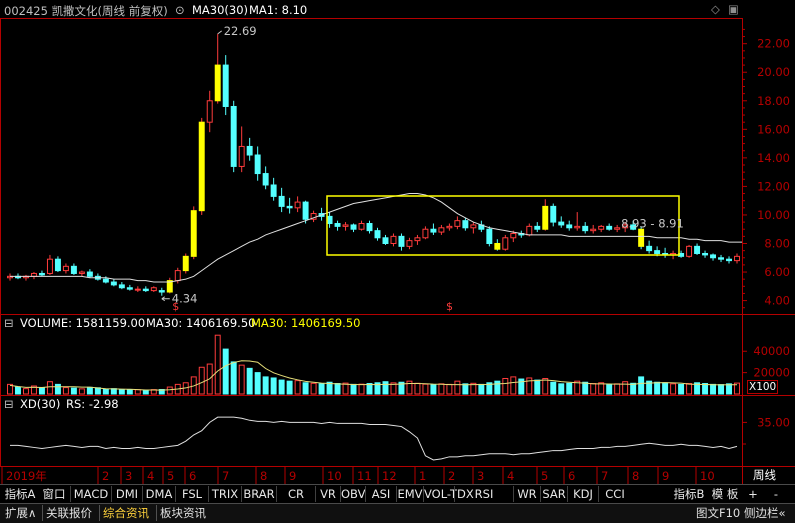 The width and height of the screenshot is (795, 523). What do you see at coordinates (733, 9) in the screenshot?
I see `window-toggle-icon: ▣` at bounding box center [733, 9].